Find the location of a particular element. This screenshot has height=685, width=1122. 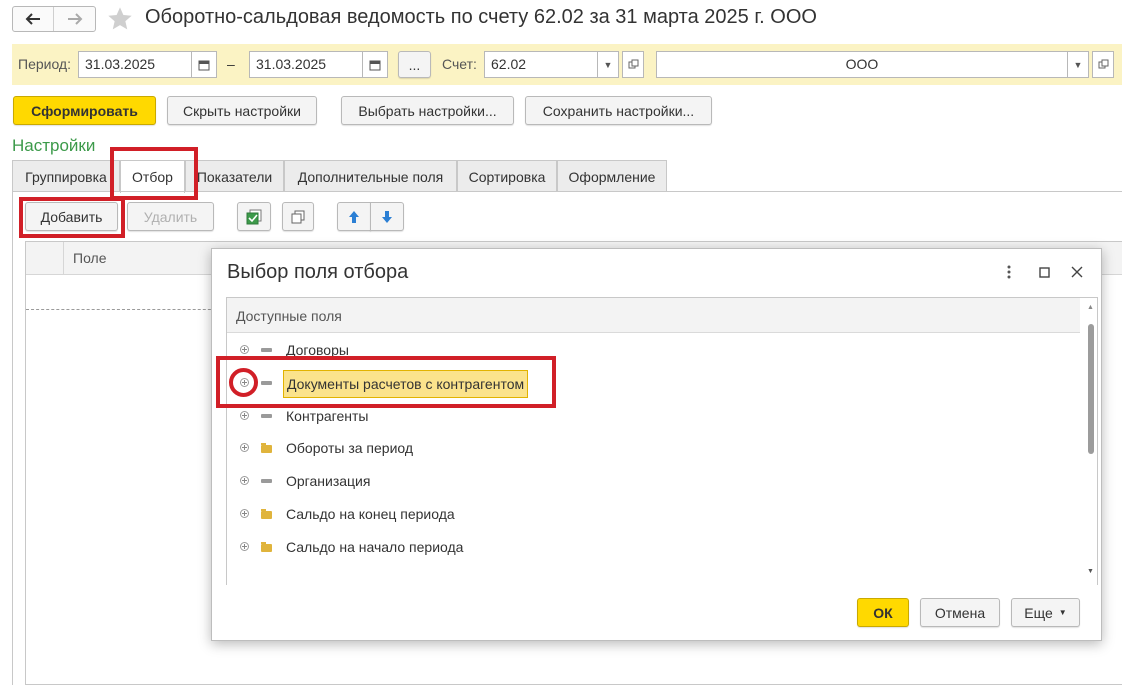

tree-item-organization: Организация is located at coordinates (653, 481).